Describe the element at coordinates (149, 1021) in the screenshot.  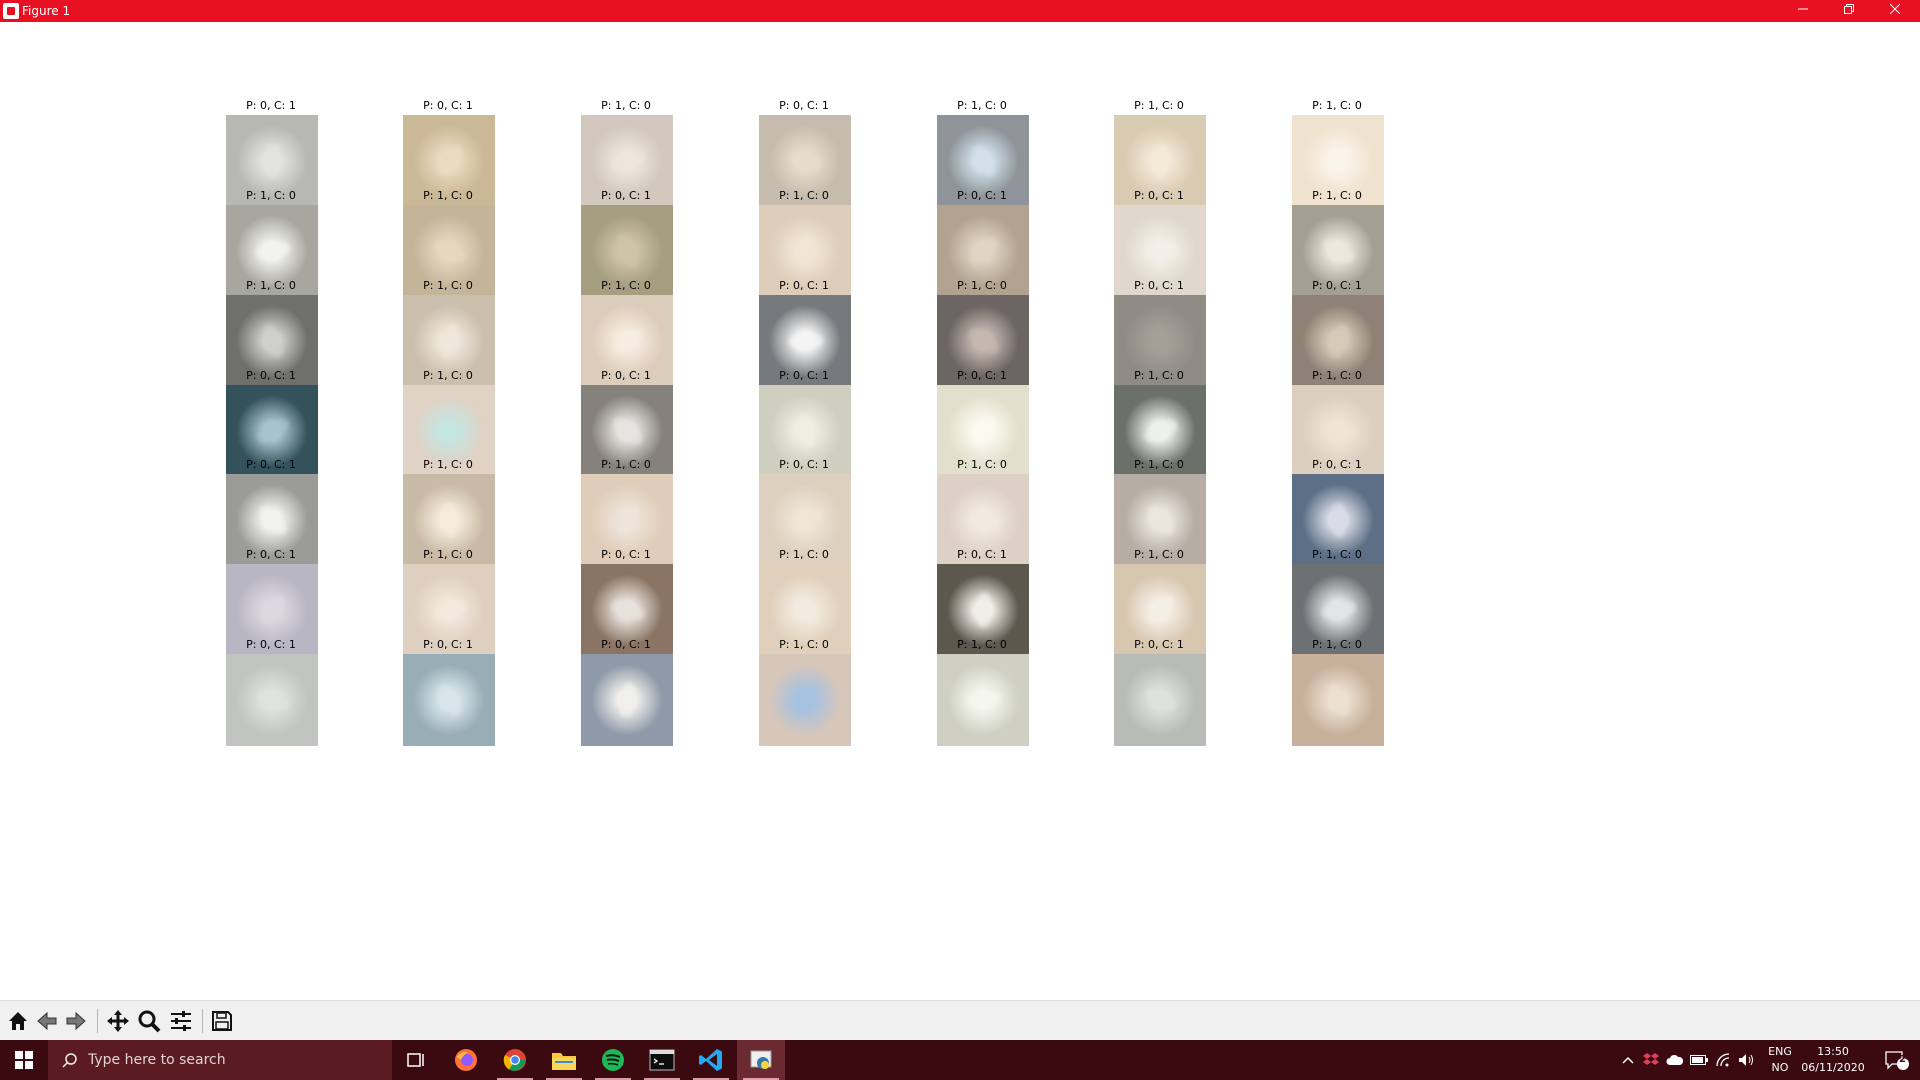
I see `zoom-button` at that location.